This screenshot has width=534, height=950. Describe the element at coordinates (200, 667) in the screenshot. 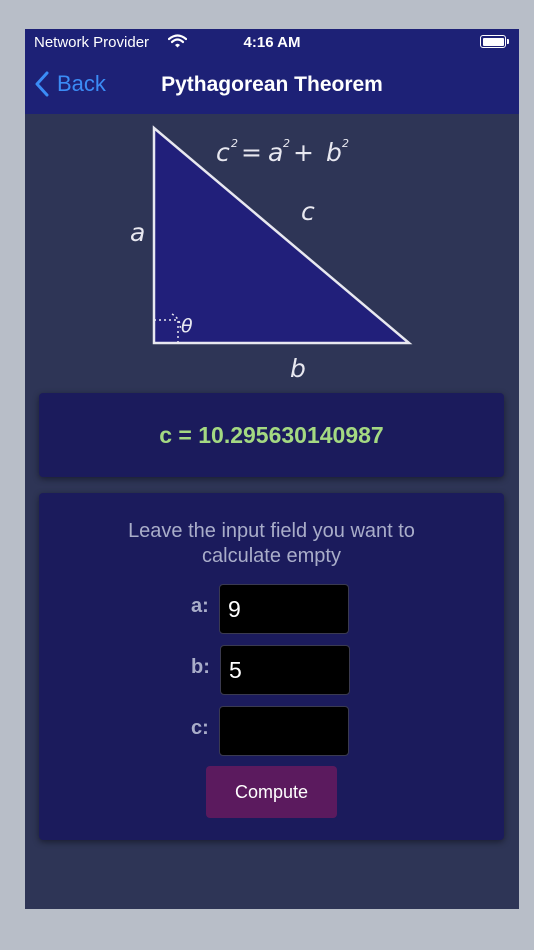

I see `label-b: b:` at that location.